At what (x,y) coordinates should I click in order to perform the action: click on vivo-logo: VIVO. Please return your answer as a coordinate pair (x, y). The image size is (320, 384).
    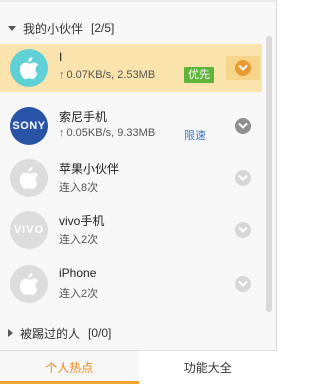
    Looking at the image, I should click on (29, 230).